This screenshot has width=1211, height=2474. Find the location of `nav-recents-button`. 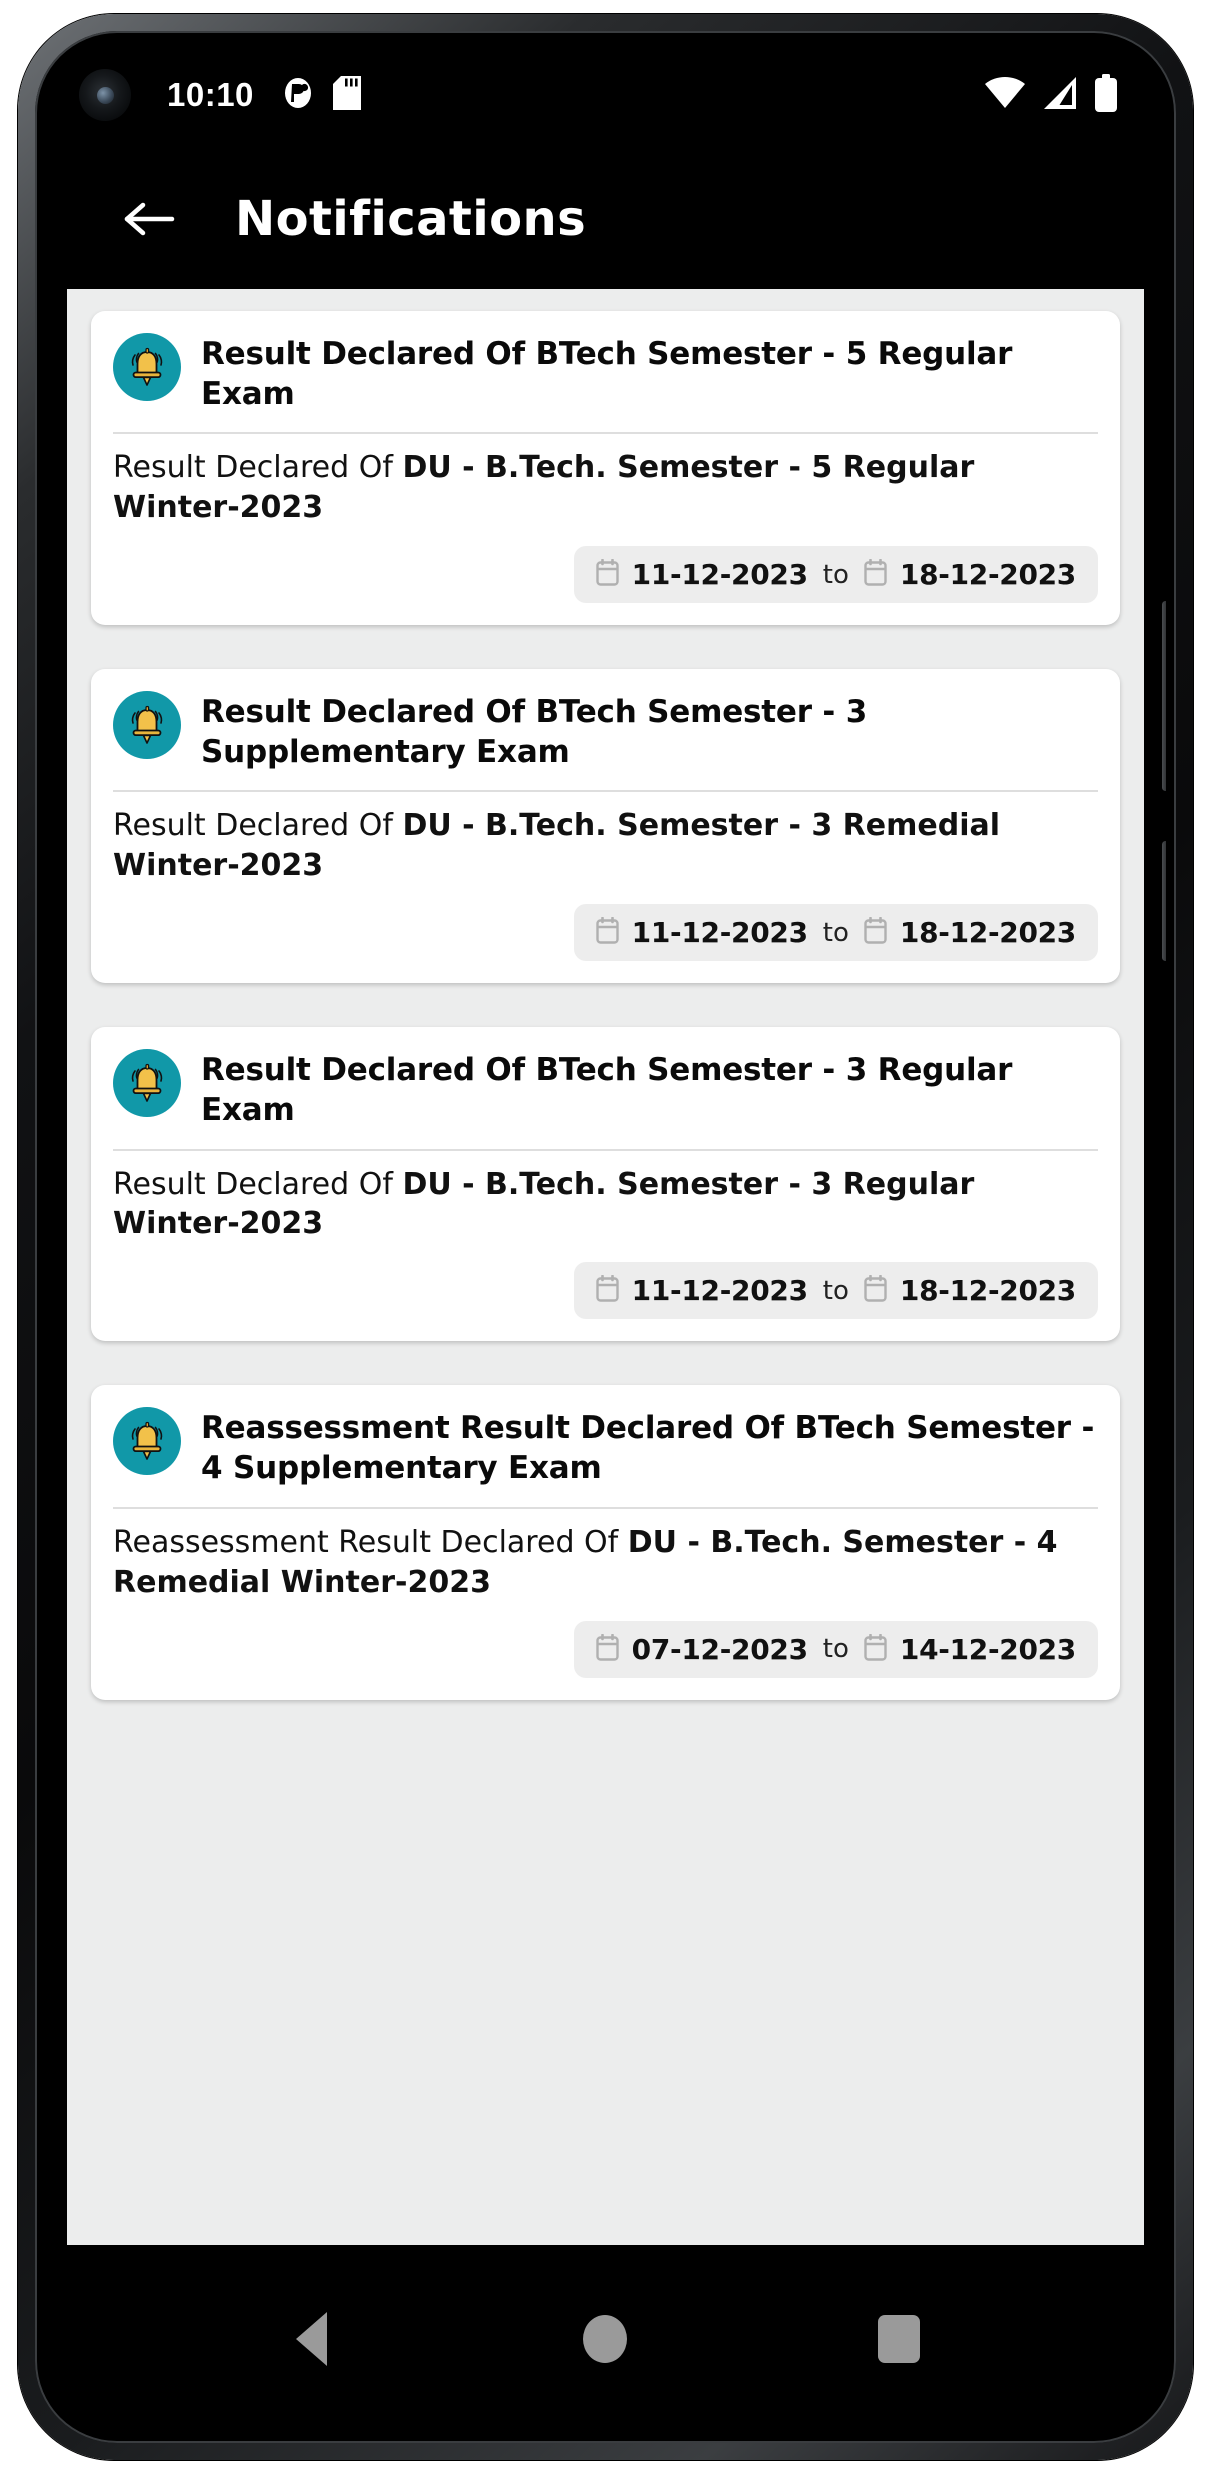

nav-recents-button is located at coordinates (899, 2339).